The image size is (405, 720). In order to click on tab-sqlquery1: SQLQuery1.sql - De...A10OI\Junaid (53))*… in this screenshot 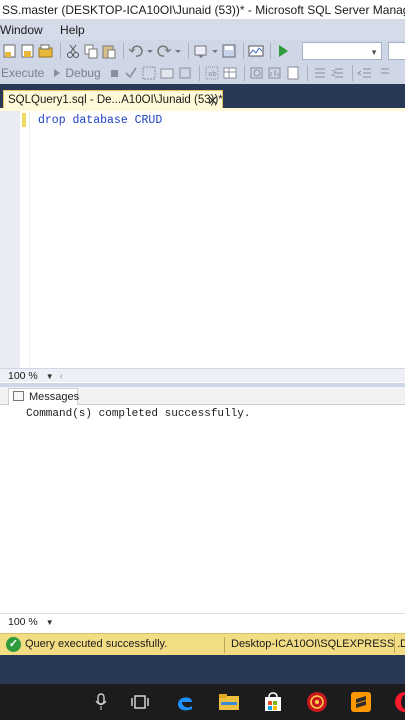, I will do `click(113, 100)`.